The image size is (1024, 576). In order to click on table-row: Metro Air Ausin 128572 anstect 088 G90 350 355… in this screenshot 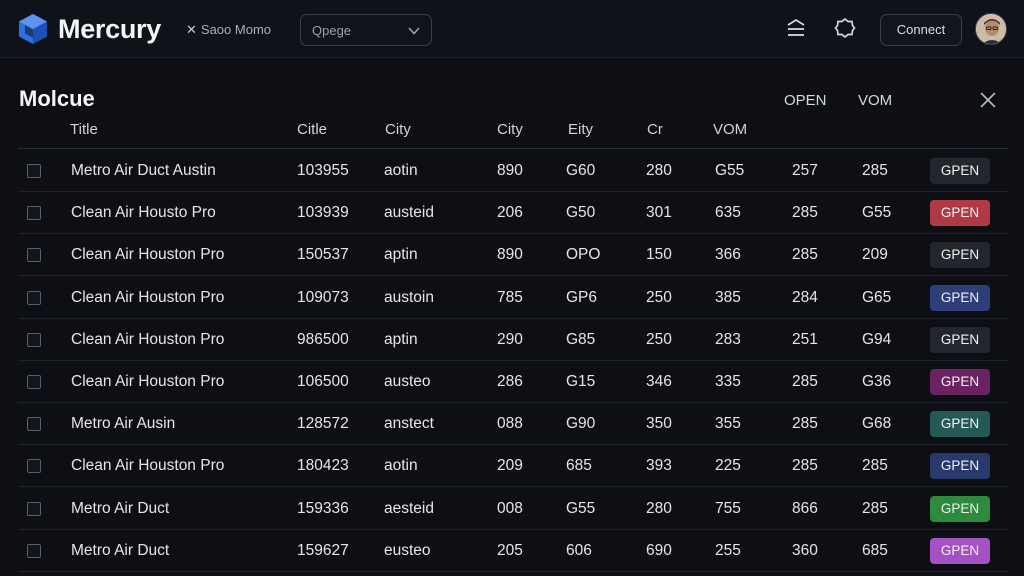, I will do `click(513, 424)`.